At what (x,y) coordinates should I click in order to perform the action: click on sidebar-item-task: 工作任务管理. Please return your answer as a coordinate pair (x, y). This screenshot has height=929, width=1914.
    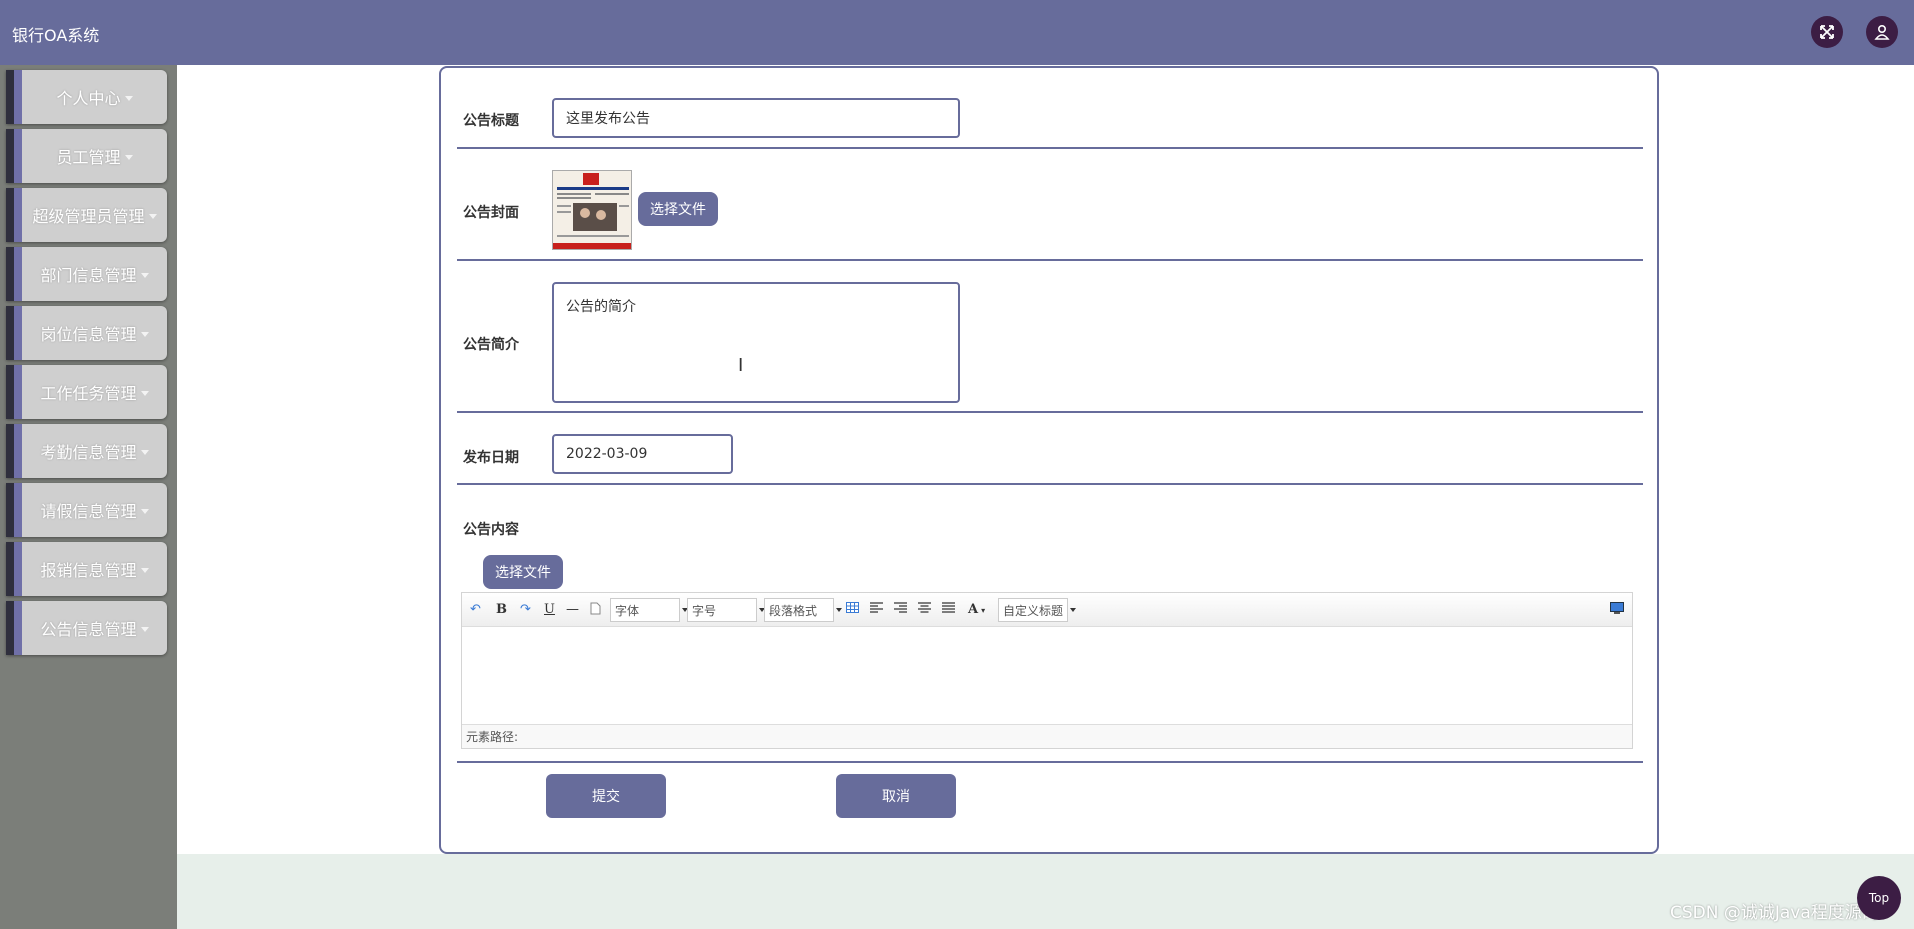
    Looking at the image, I should click on (86, 392).